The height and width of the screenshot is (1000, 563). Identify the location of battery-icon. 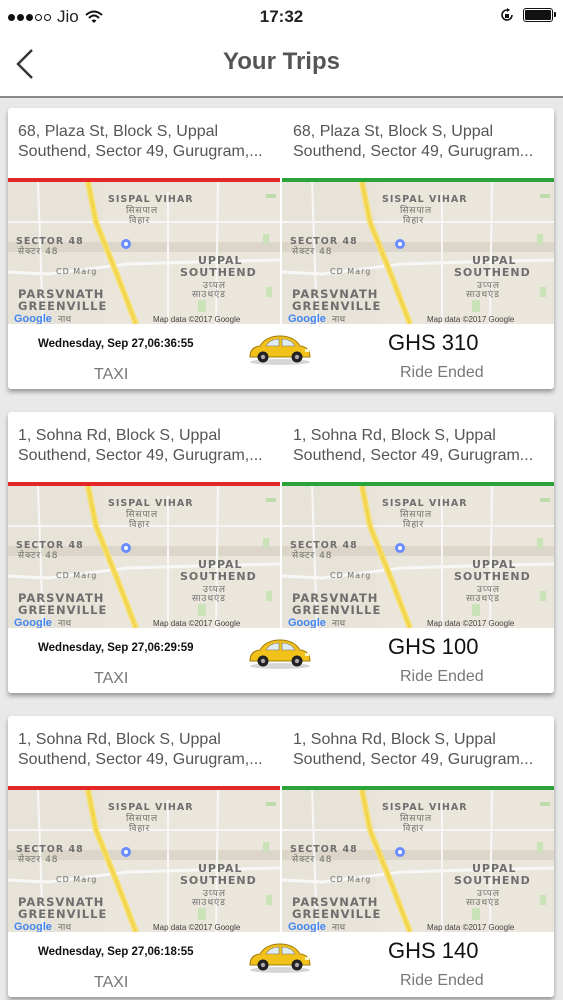
(539, 15).